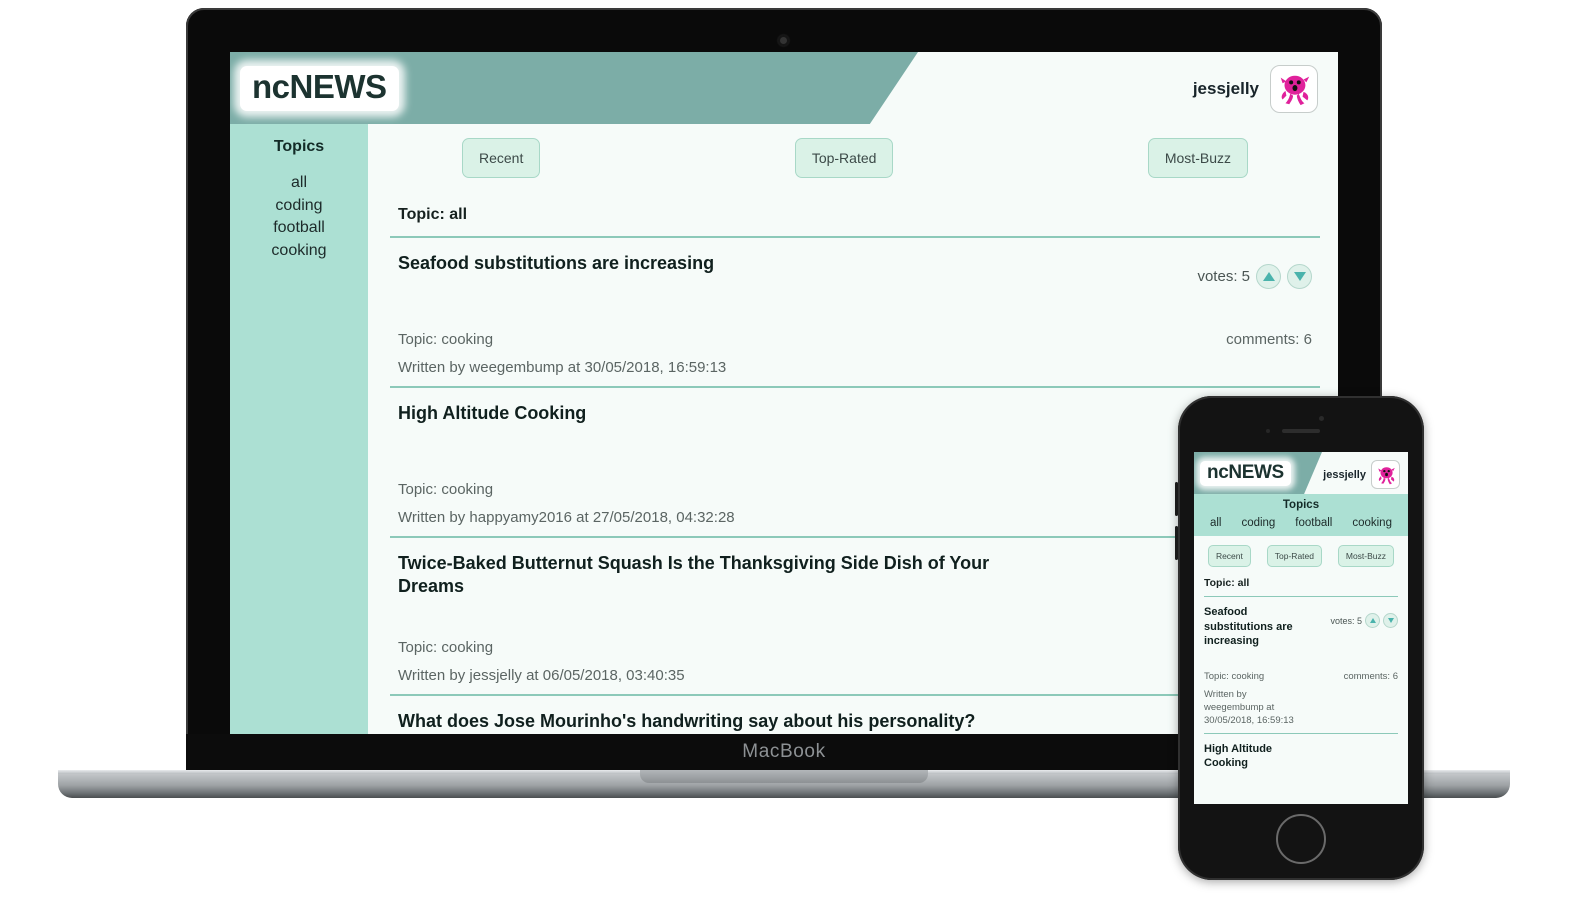 The height and width of the screenshot is (908, 1584). I want to click on mobile-app-header: ncNEWS jessjelly, so click(1301, 473).